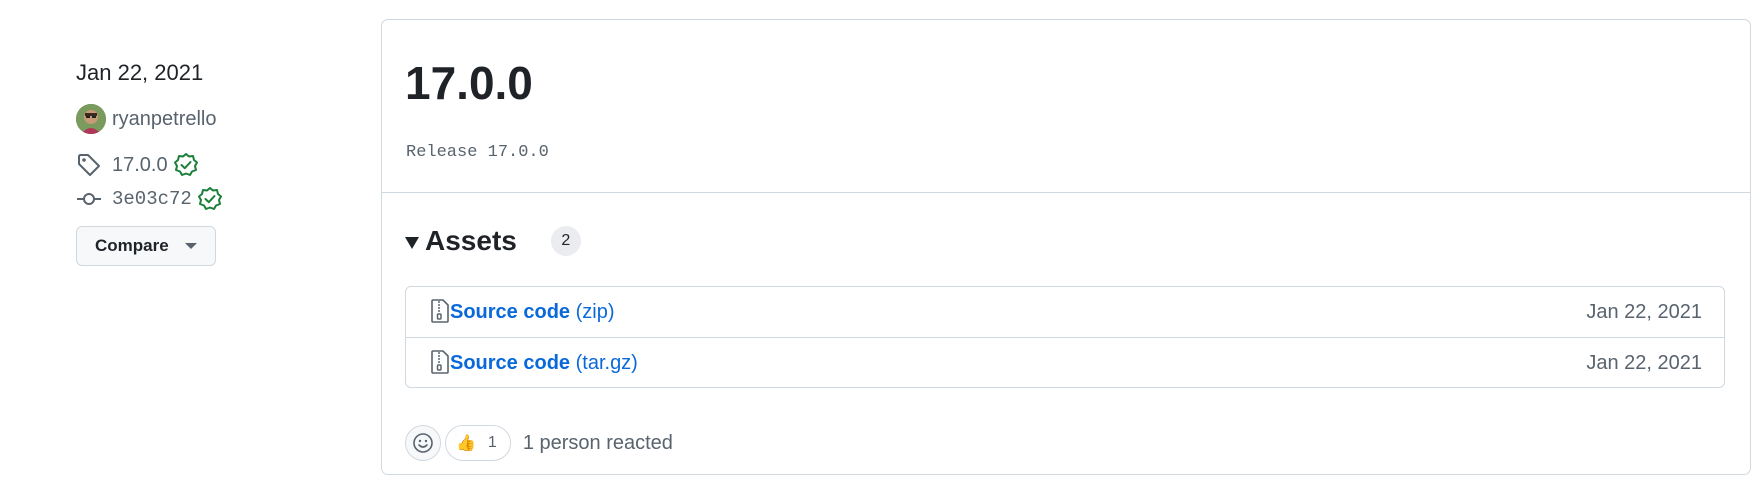 Image resolution: width=1764 pixels, height=493 pixels. I want to click on asset-download-link: Source code (tar.gz), so click(544, 363).